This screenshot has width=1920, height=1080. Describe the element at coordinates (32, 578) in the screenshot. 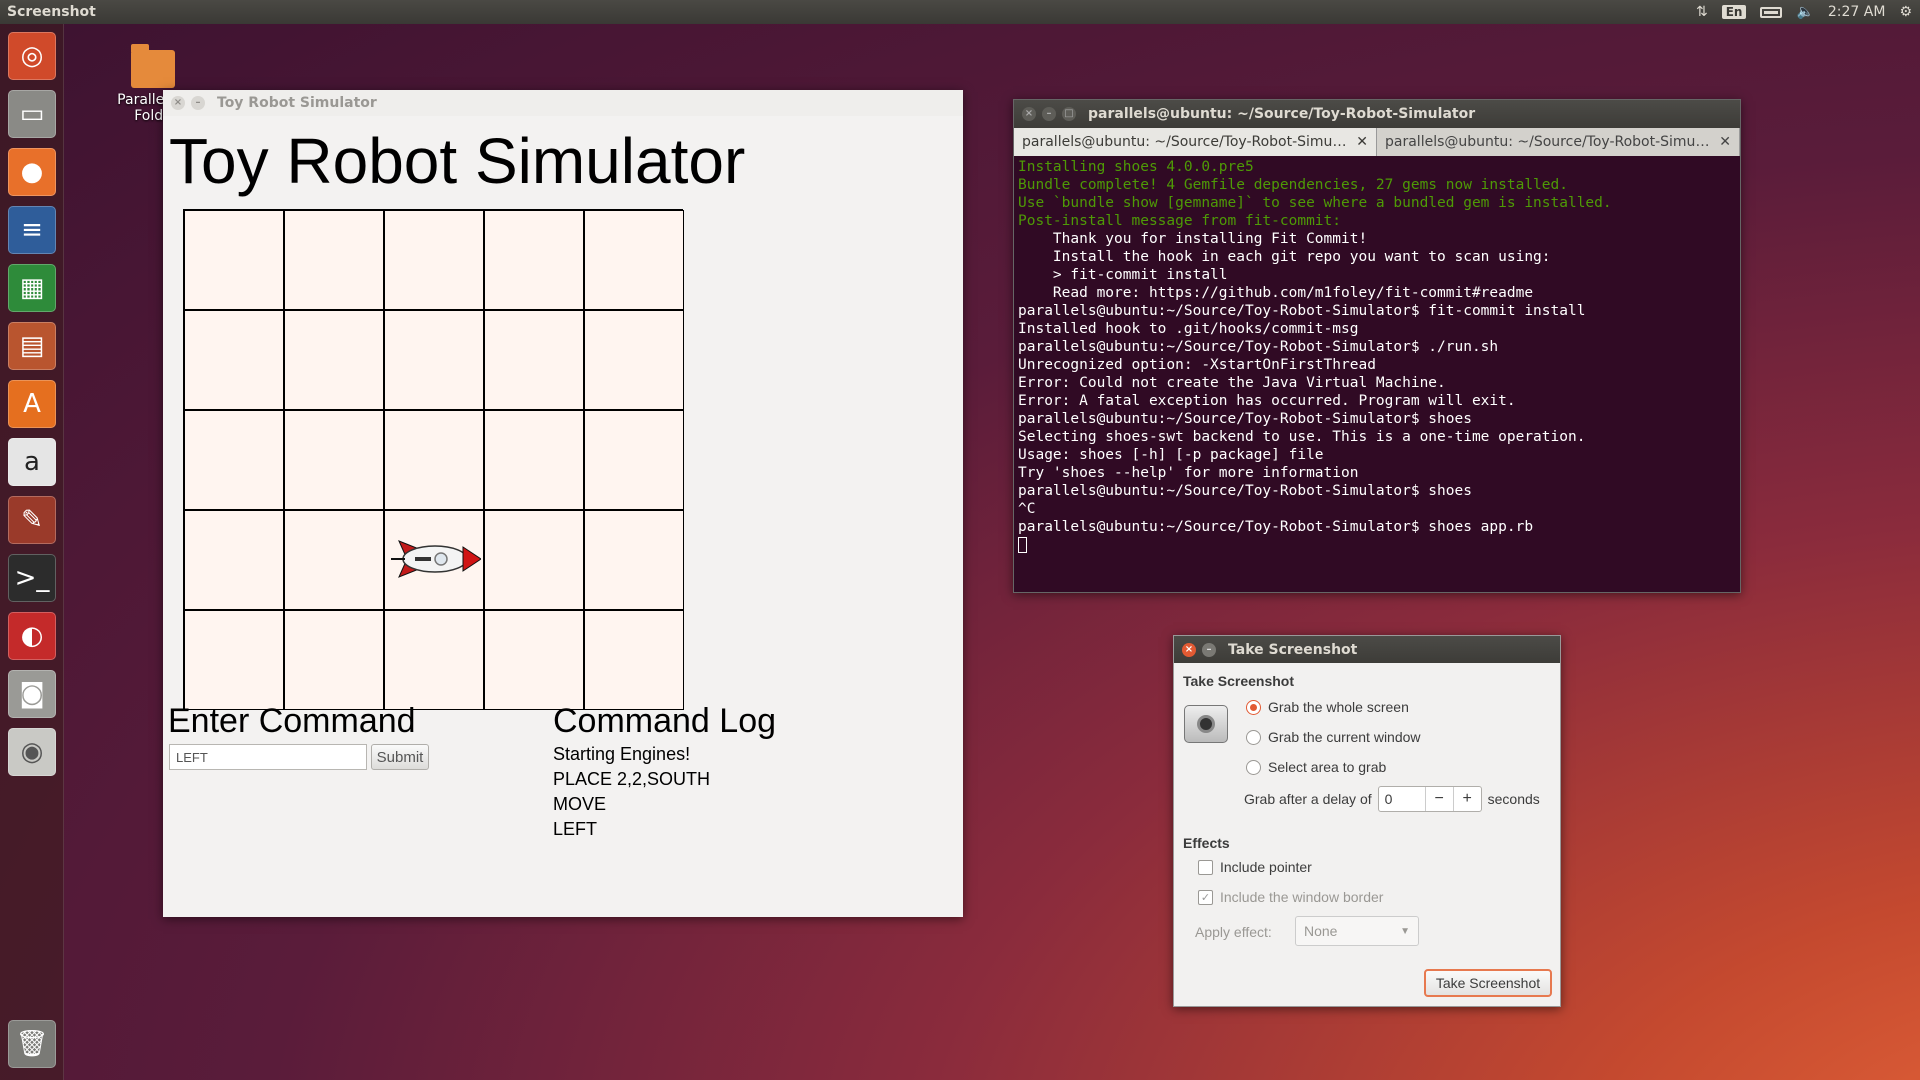

I see `terminal-icon: >_` at that location.